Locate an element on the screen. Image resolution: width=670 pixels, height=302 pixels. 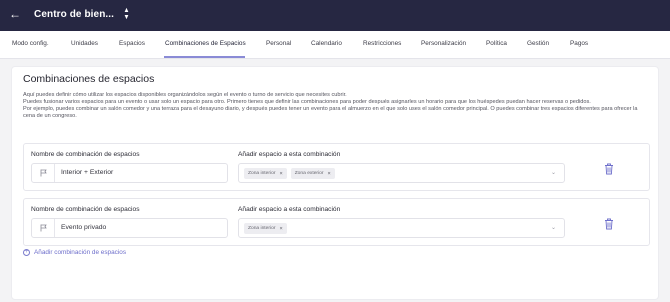
selected-spaces: Zona interior × Zona exterior × is located at coordinates (289, 173).